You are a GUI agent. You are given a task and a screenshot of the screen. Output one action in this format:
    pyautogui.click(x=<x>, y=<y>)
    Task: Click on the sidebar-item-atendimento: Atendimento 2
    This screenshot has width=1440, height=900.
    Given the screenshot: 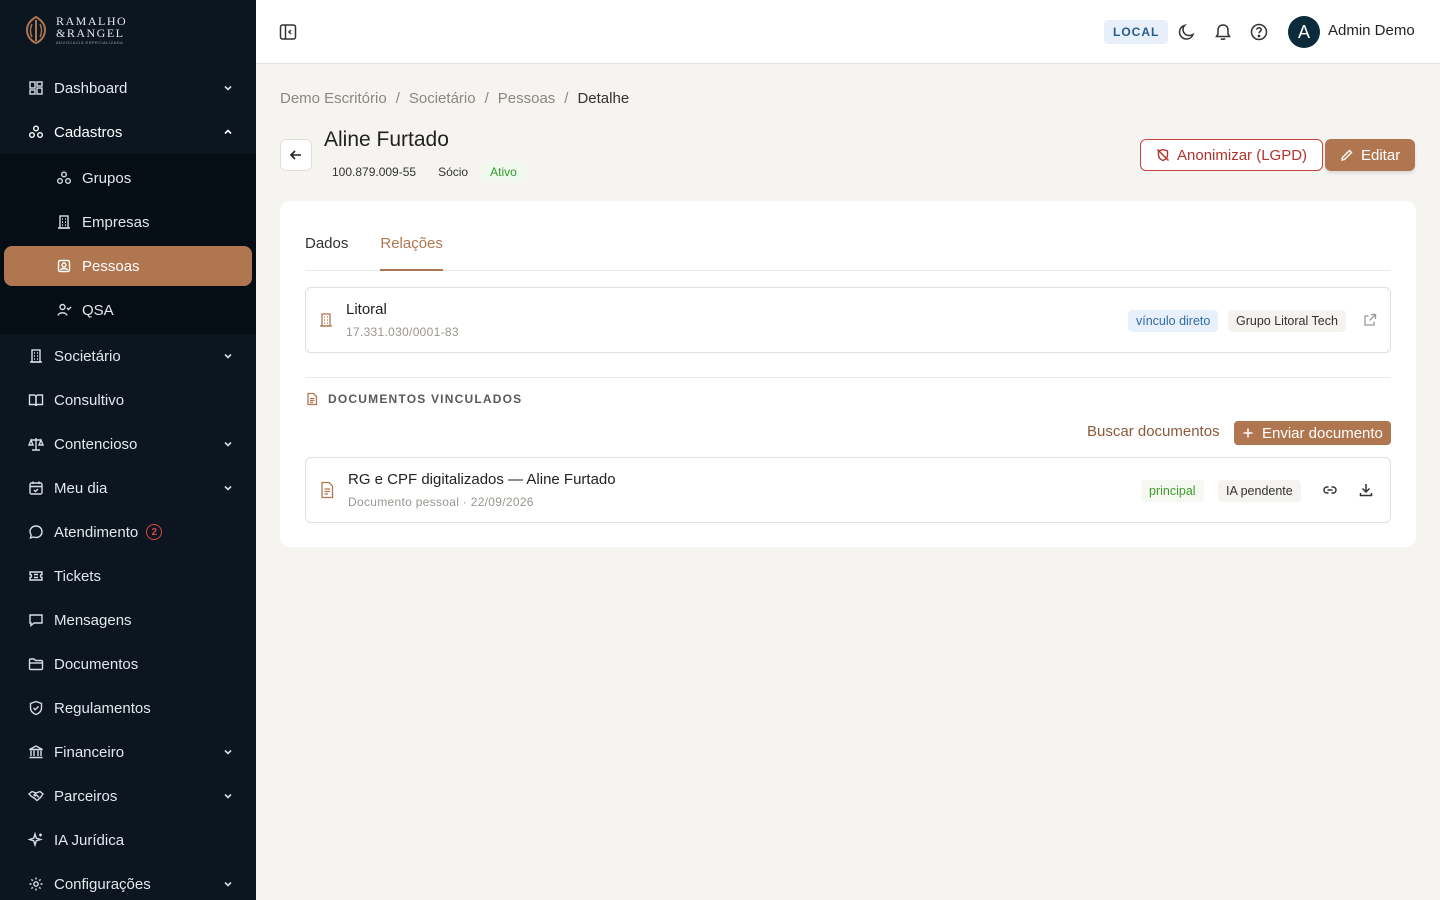 What is the action you would take?
    pyautogui.click(x=128, y=532)
    